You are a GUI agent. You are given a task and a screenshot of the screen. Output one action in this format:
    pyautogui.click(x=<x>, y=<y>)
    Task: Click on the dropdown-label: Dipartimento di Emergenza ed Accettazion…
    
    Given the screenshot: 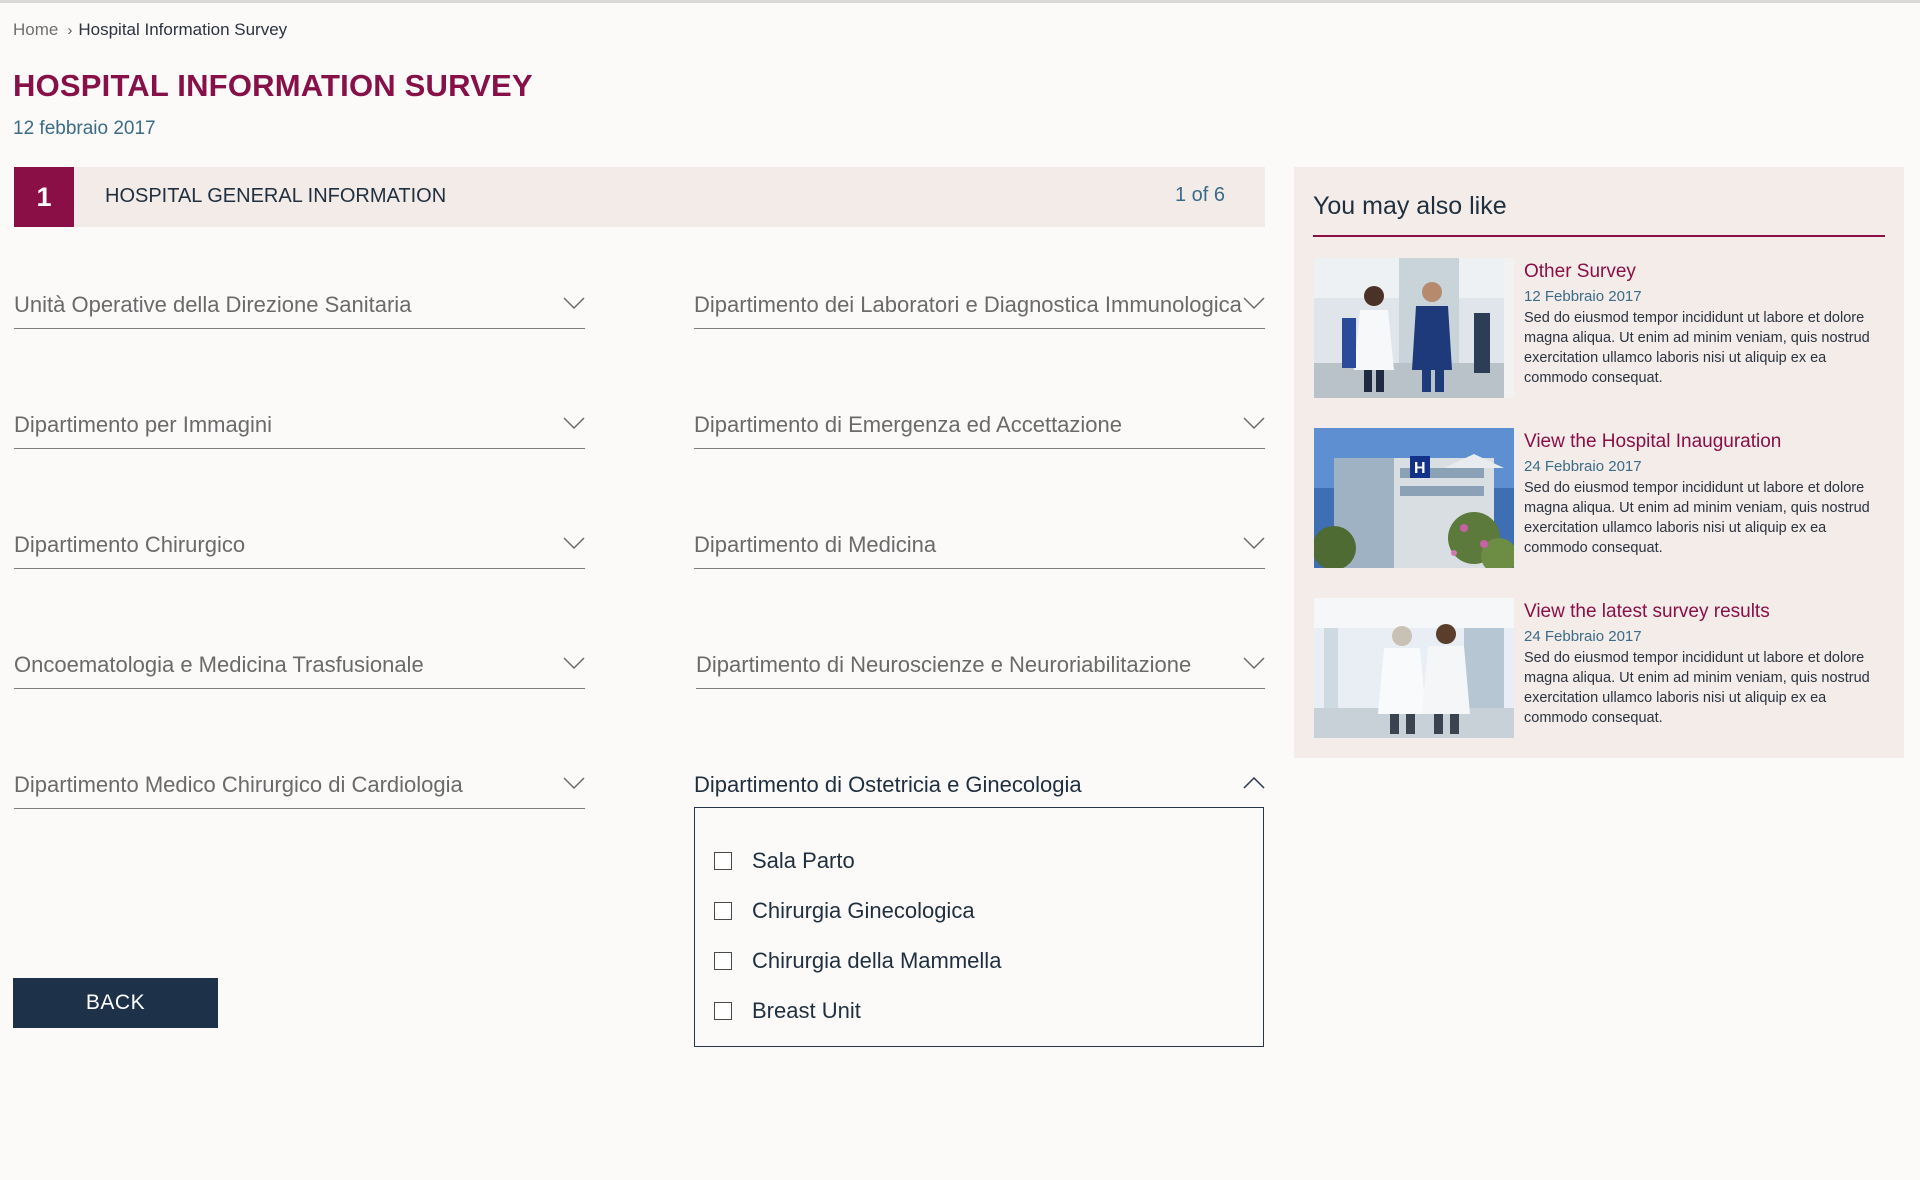 What is the action you would take?
    pyautogui.click(x=908, y=424)
    